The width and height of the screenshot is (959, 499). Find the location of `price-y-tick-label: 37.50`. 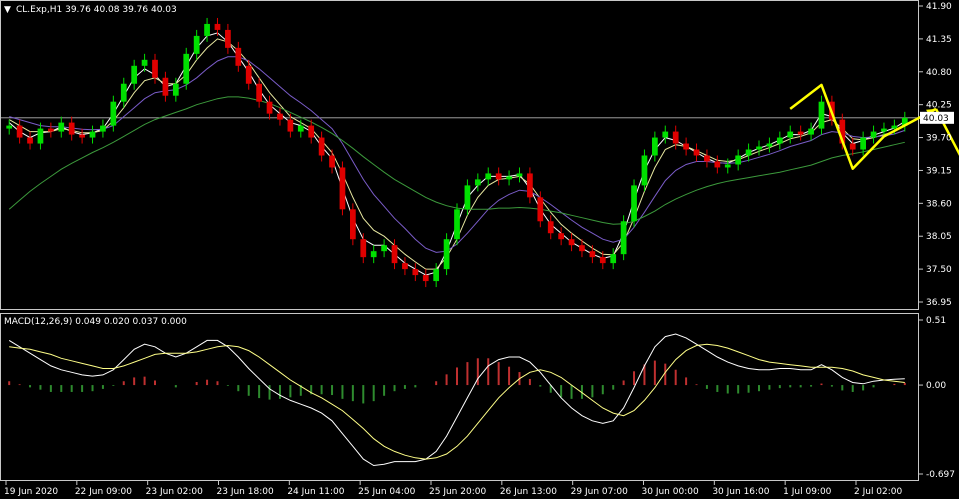

price-y-tick-label: 37.50 is located at coordinates (939, 270).